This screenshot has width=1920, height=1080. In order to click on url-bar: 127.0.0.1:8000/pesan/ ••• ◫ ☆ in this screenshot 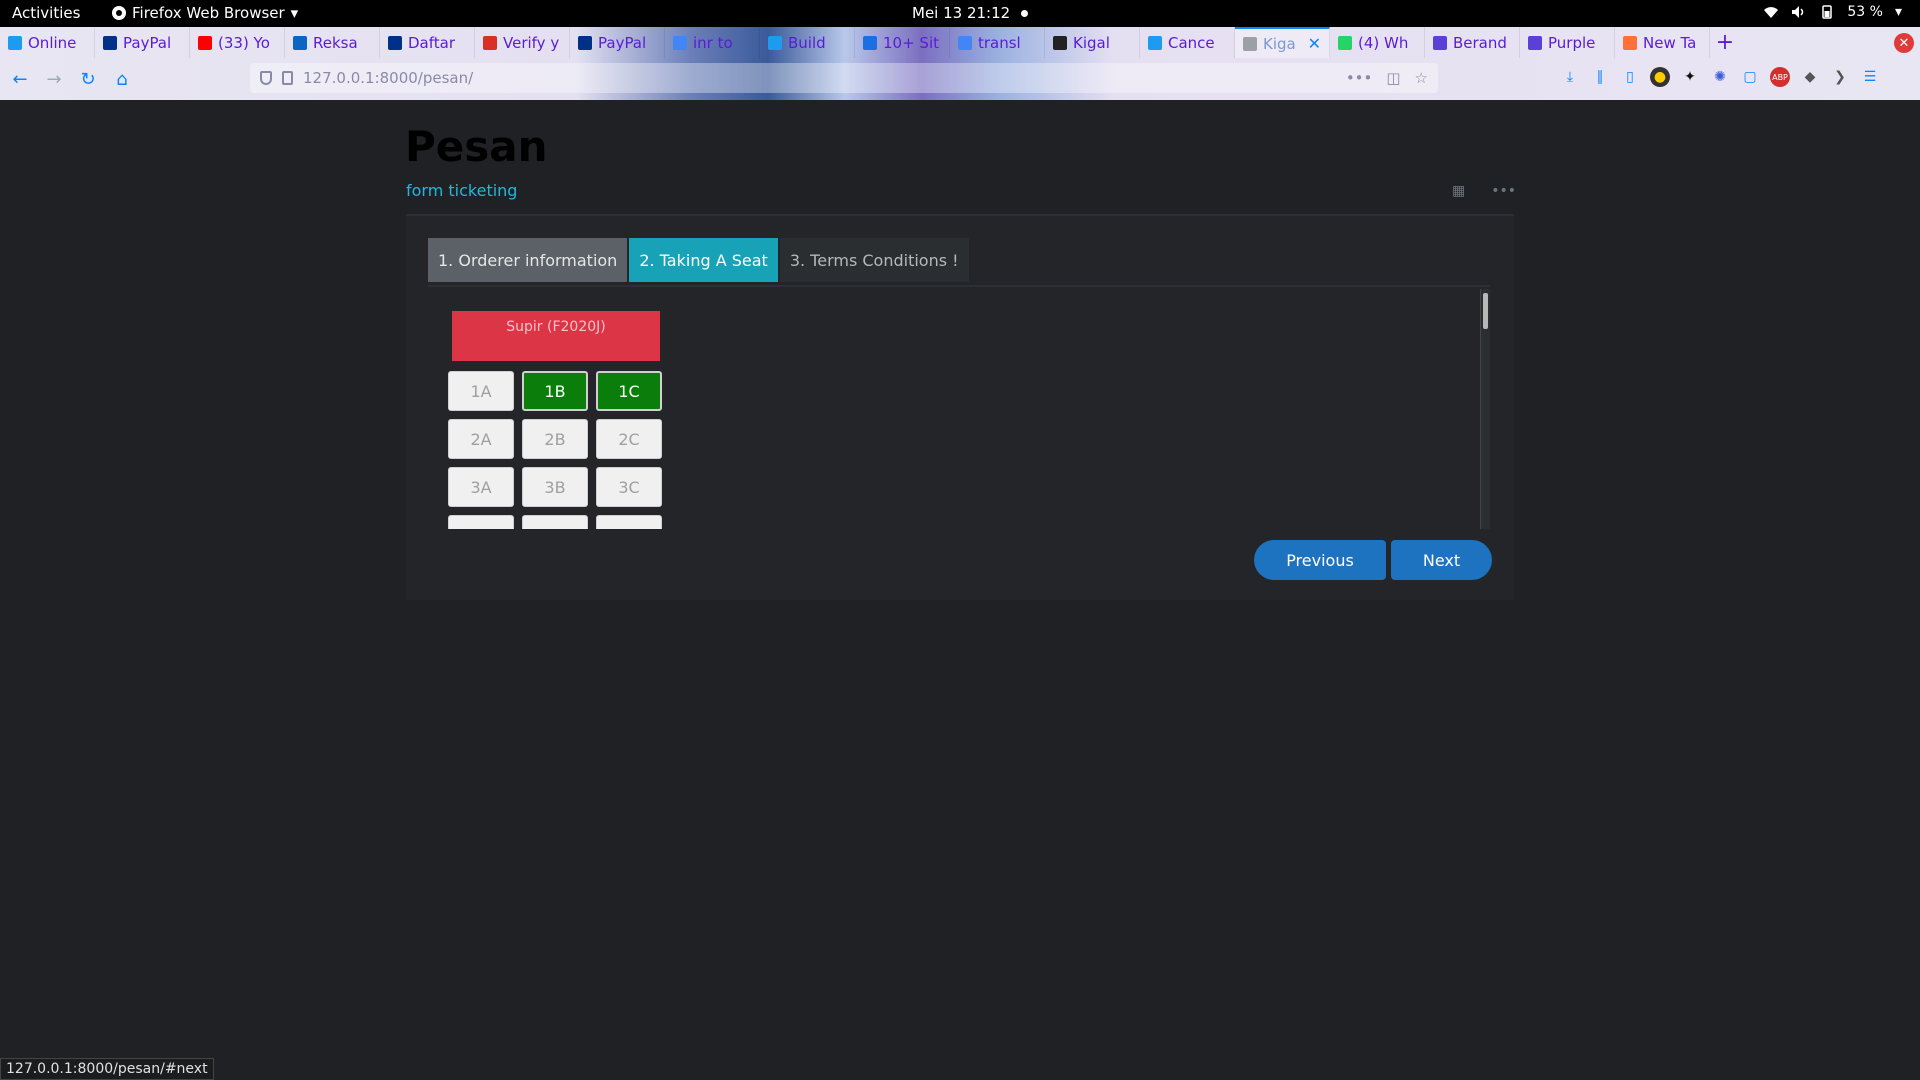, I will do `click(844, 78)`.